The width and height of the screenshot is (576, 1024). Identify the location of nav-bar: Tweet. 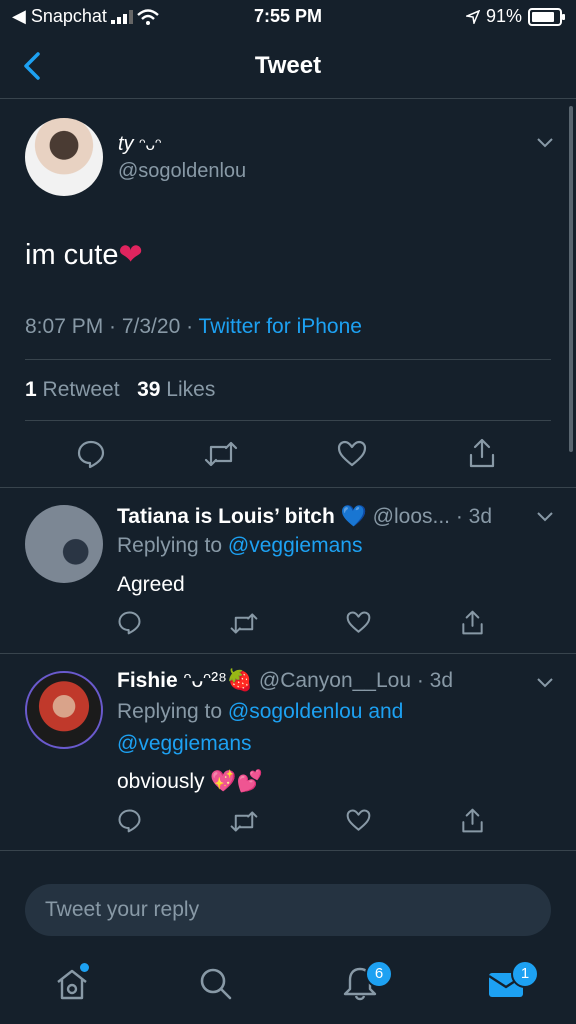
(288, 66).